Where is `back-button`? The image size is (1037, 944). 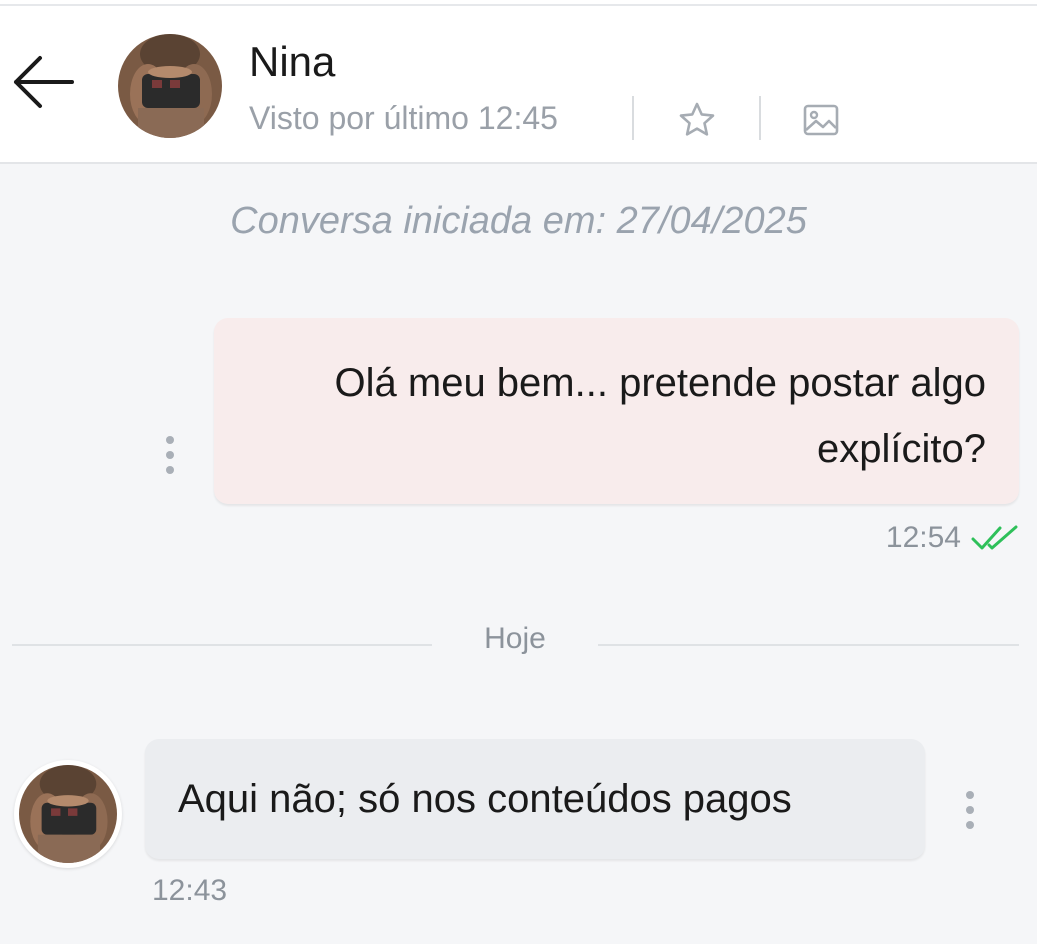
back-button is located at coordinates (43, 82).